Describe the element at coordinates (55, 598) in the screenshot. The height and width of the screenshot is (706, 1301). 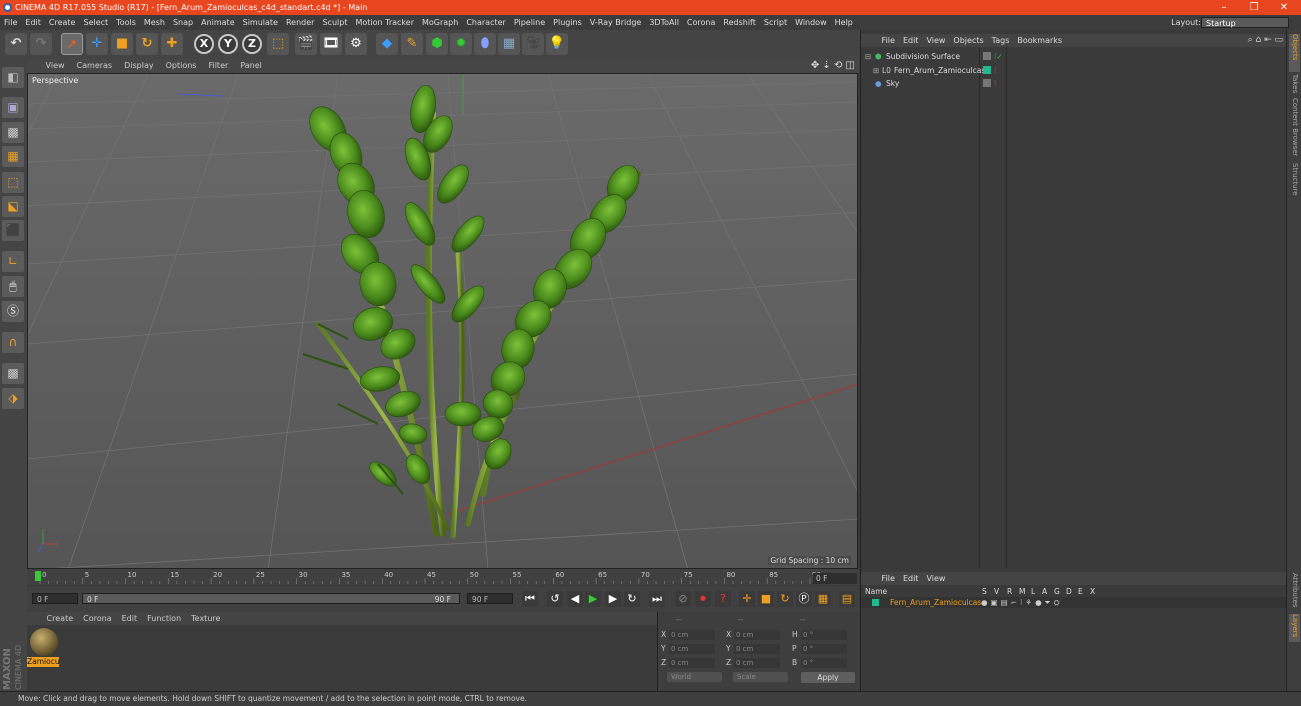
I see `start-frame-field: 0 F` at that location.